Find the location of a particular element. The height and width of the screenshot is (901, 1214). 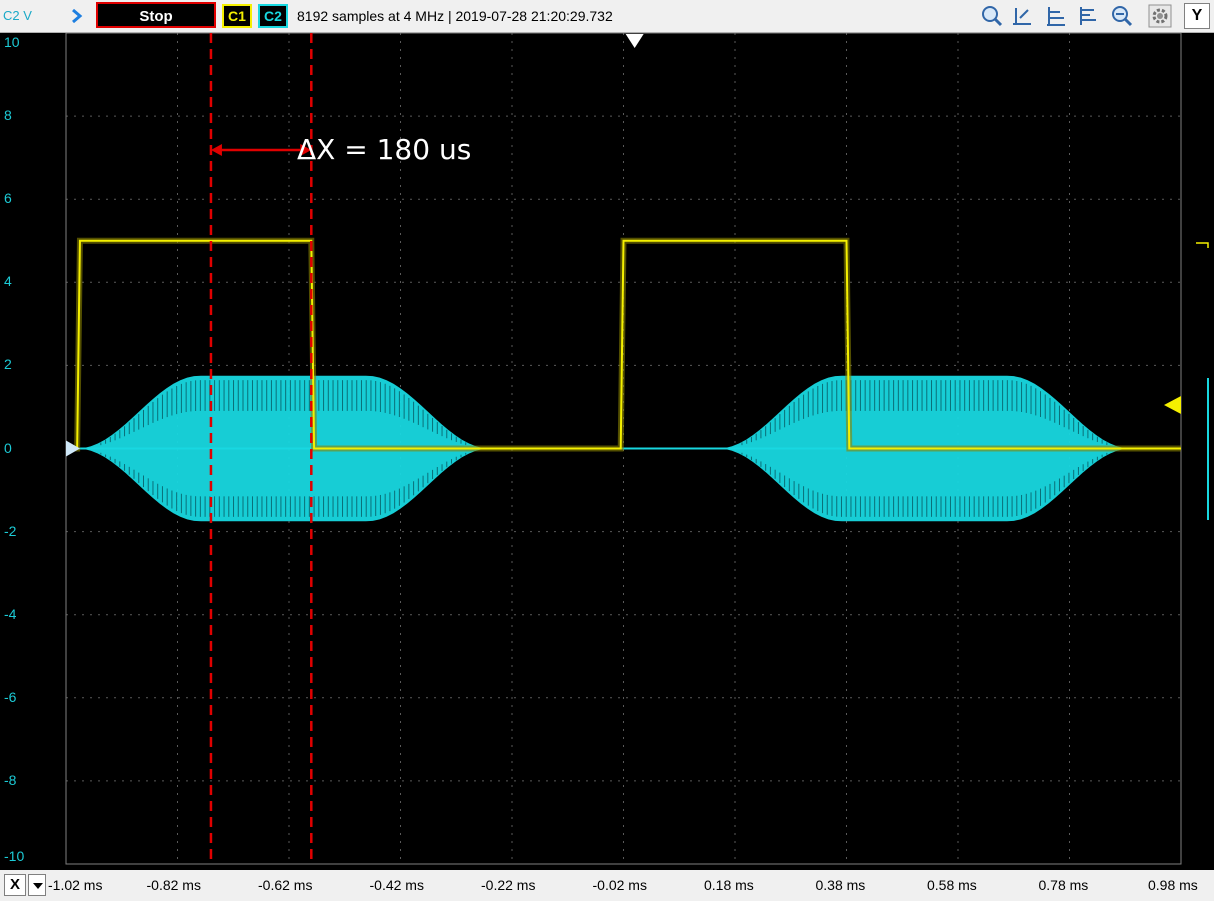

settings-gear-icon is located at coordinates (1160, 16).